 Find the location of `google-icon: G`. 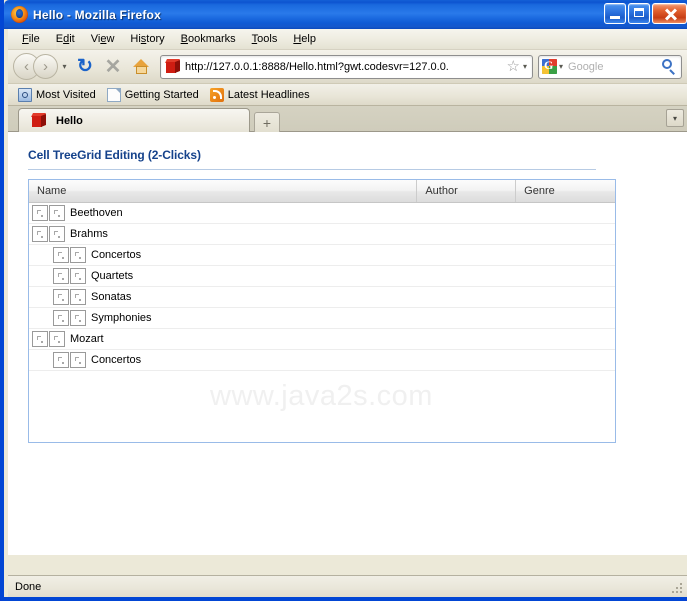

google-icon: G is located at coordinates (549, 66).